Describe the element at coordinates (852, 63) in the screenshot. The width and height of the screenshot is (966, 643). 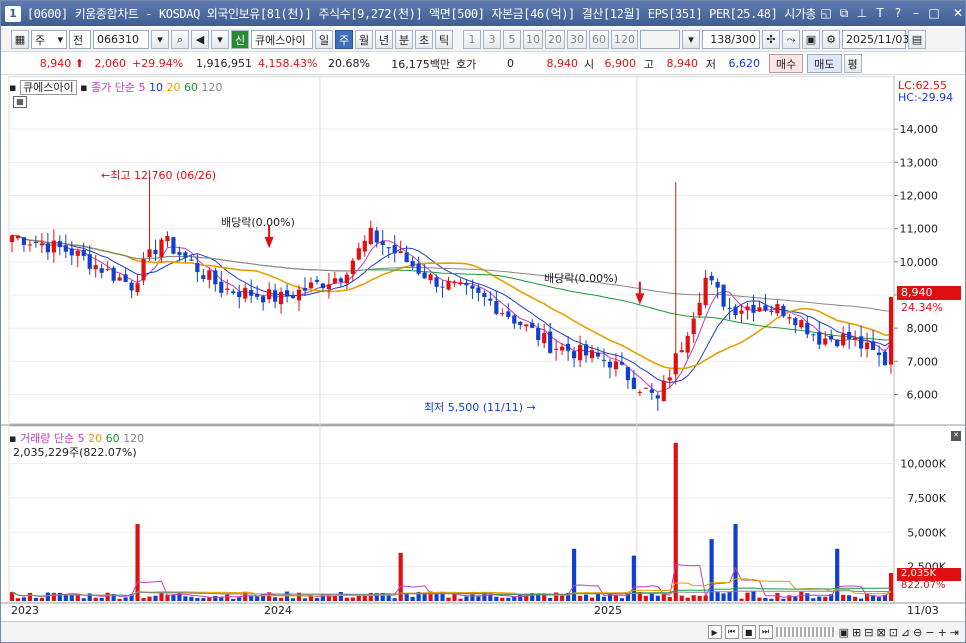
I see `flat-button: 평` at that location.